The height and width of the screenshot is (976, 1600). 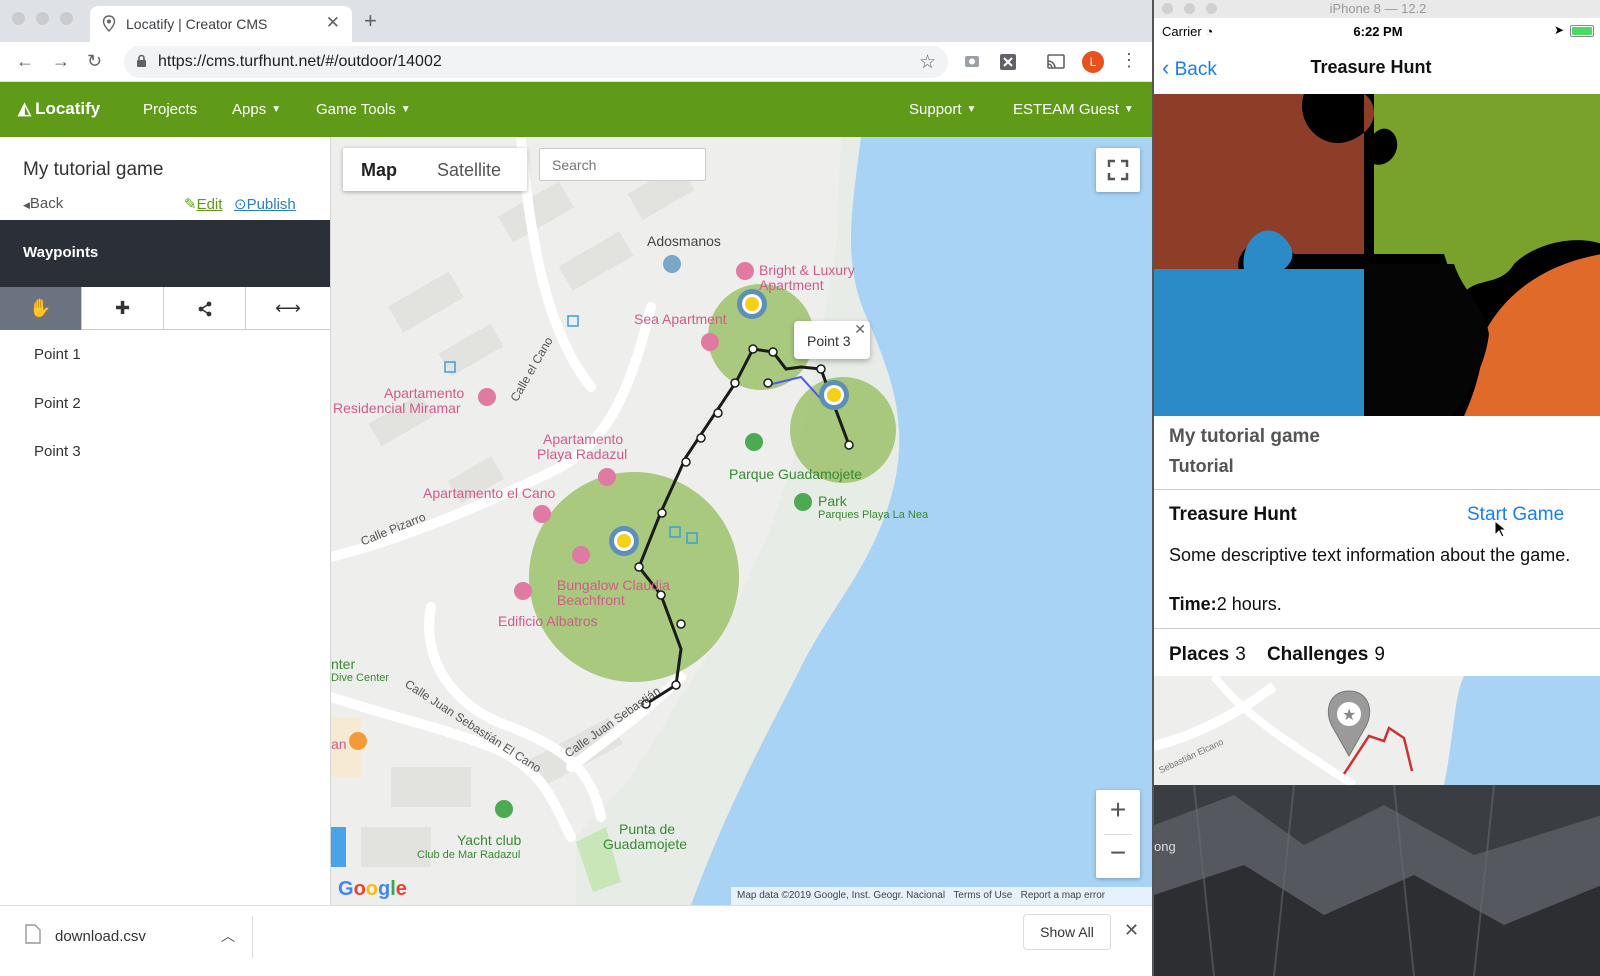 What do you see at coordinates (94, 61) in the screenshot?
I see `reload-icon: ↻` at bounding box center [94, 61].